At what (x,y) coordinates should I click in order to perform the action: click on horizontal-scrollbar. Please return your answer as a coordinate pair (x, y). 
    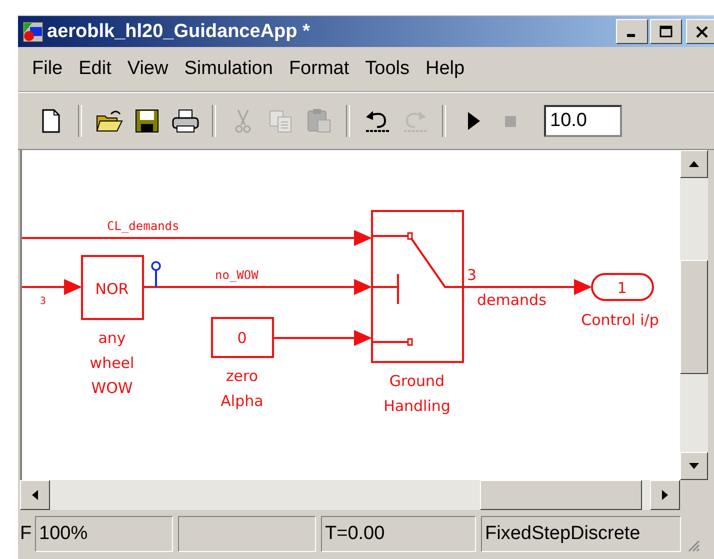
    Looking at the image, I should click on (350, 495).